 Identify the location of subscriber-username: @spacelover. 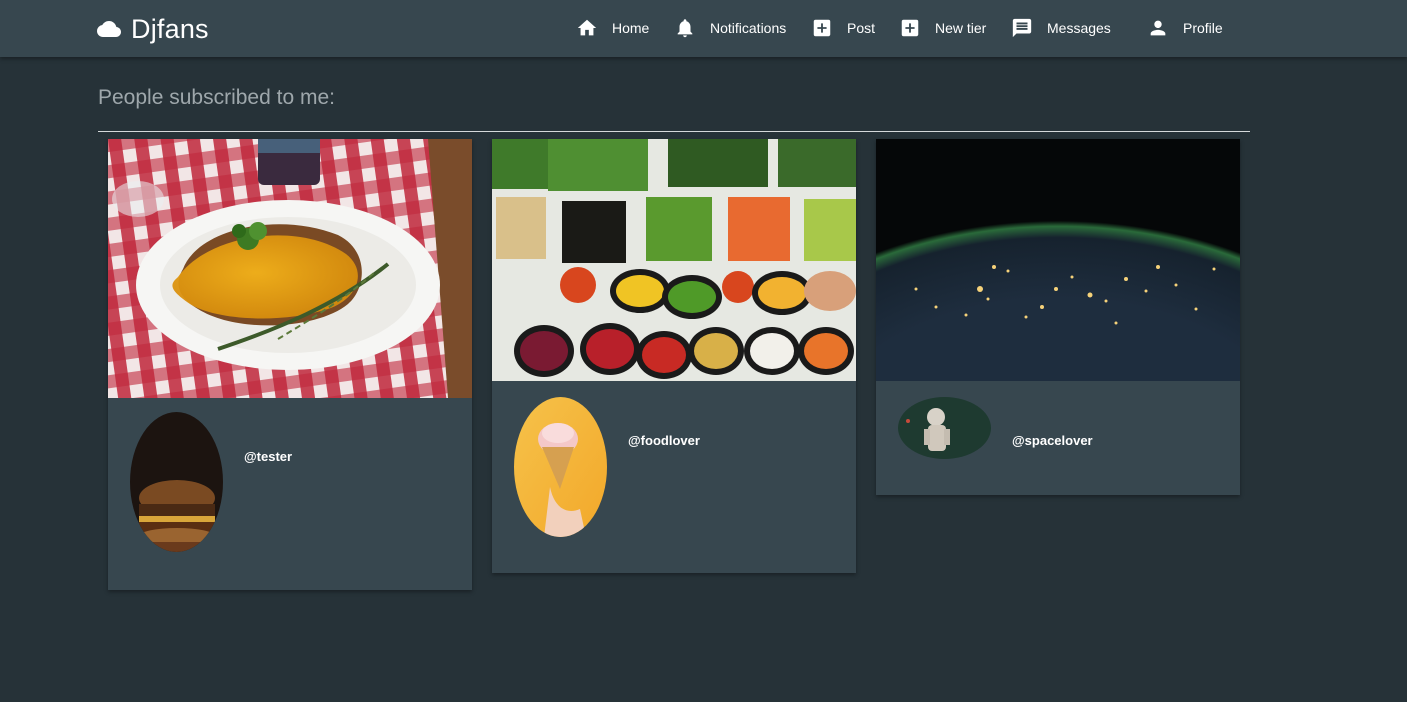
(1052, 440).